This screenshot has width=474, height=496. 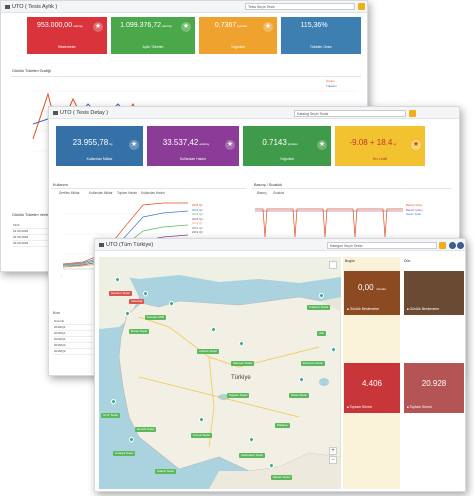 I want to click on city-label: Denizli Tesisi, so click(x=146, y=429).